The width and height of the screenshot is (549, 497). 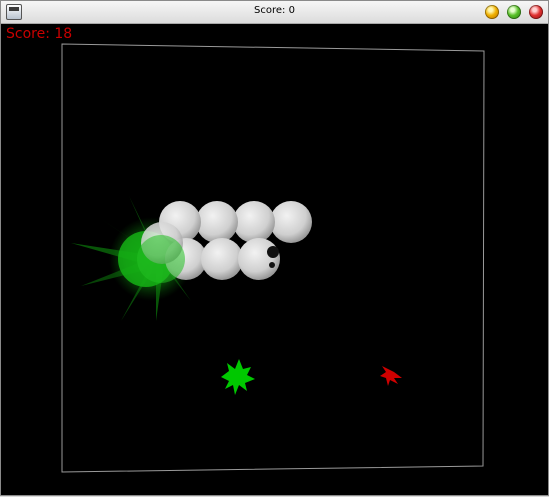 What do you see at coordinates (238, 377) in the screenshot?
I see `green-enemy` at bounding box center [238, 377].